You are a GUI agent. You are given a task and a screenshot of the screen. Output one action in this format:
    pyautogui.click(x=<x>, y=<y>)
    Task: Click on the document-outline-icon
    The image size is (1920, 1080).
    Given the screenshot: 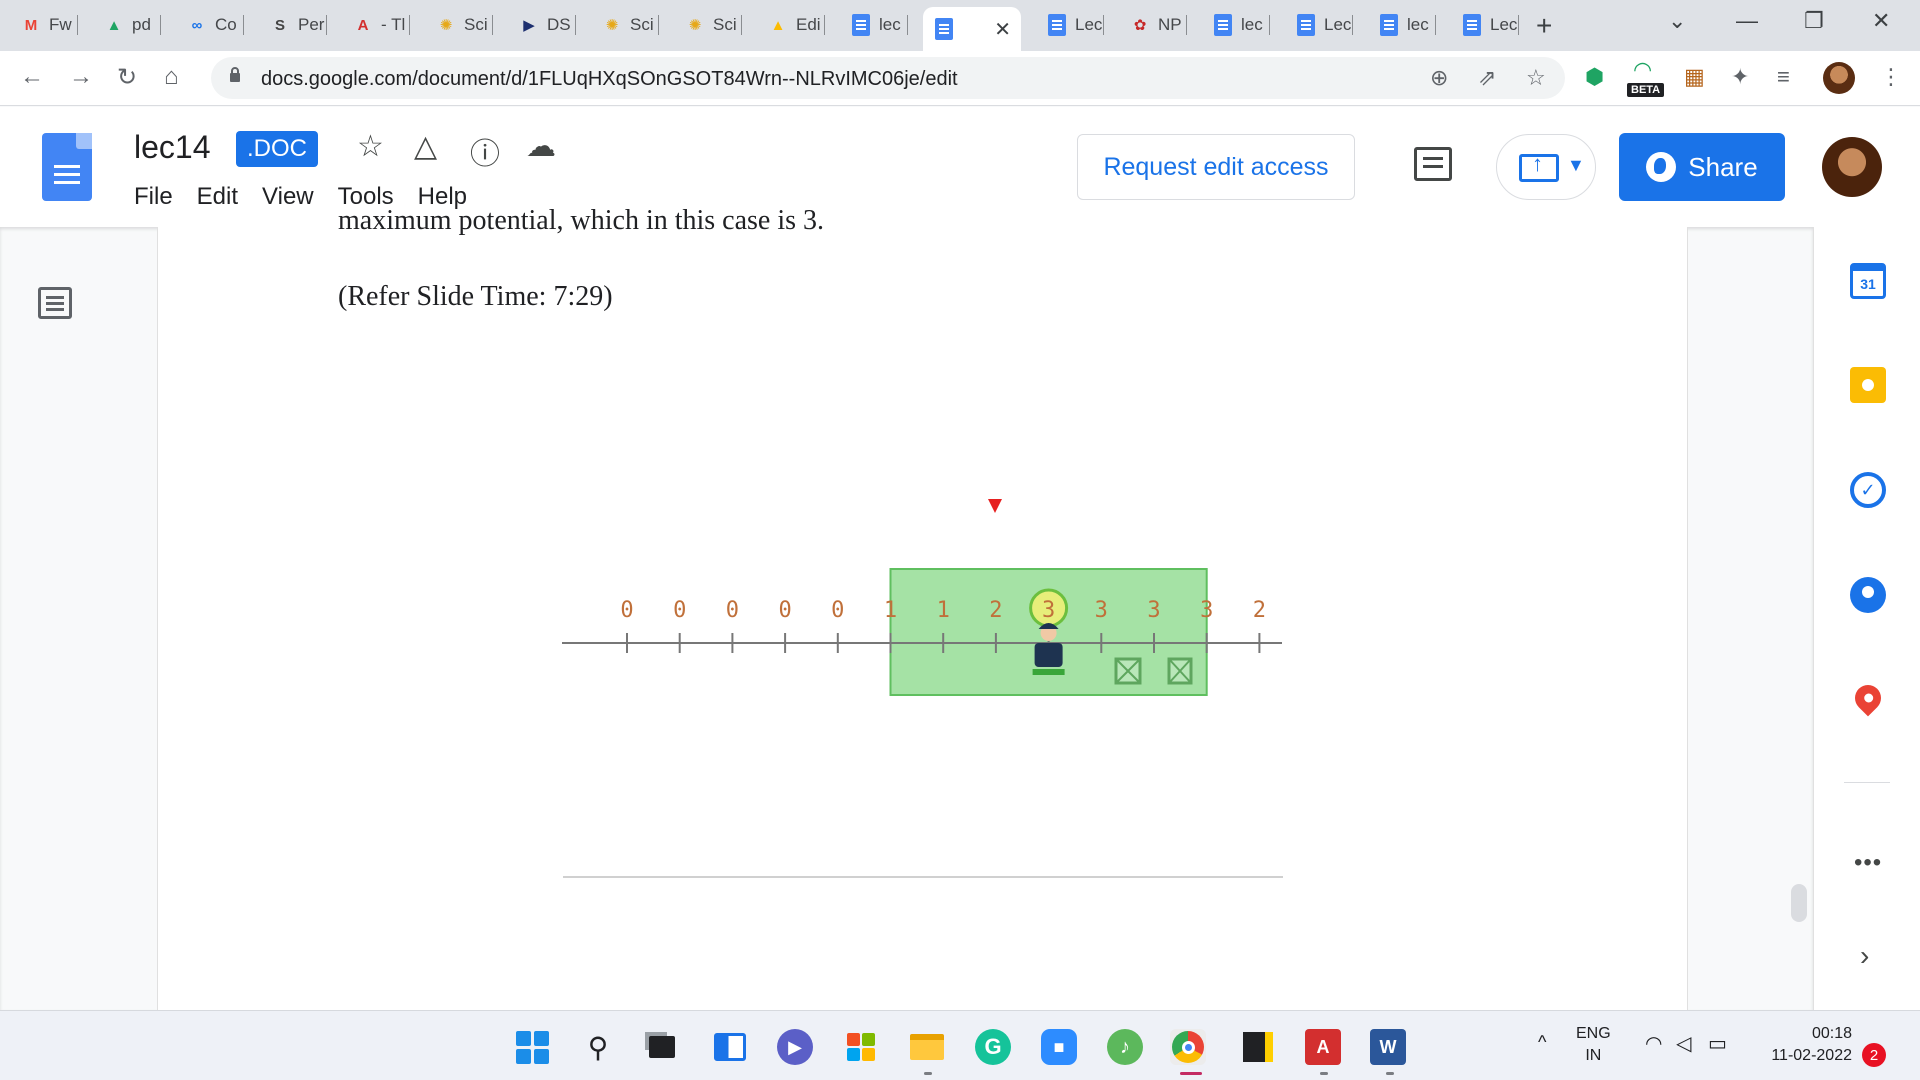 What is the action you would take?
    pyautogui.click(x=55, y=303)
    